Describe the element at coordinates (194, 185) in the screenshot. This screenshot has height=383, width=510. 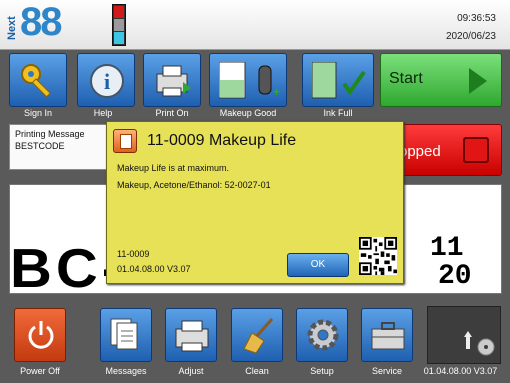
I see `dialog-message-line2: Makeup, Acetone/Ethanol: 52-0027-01` at that location.